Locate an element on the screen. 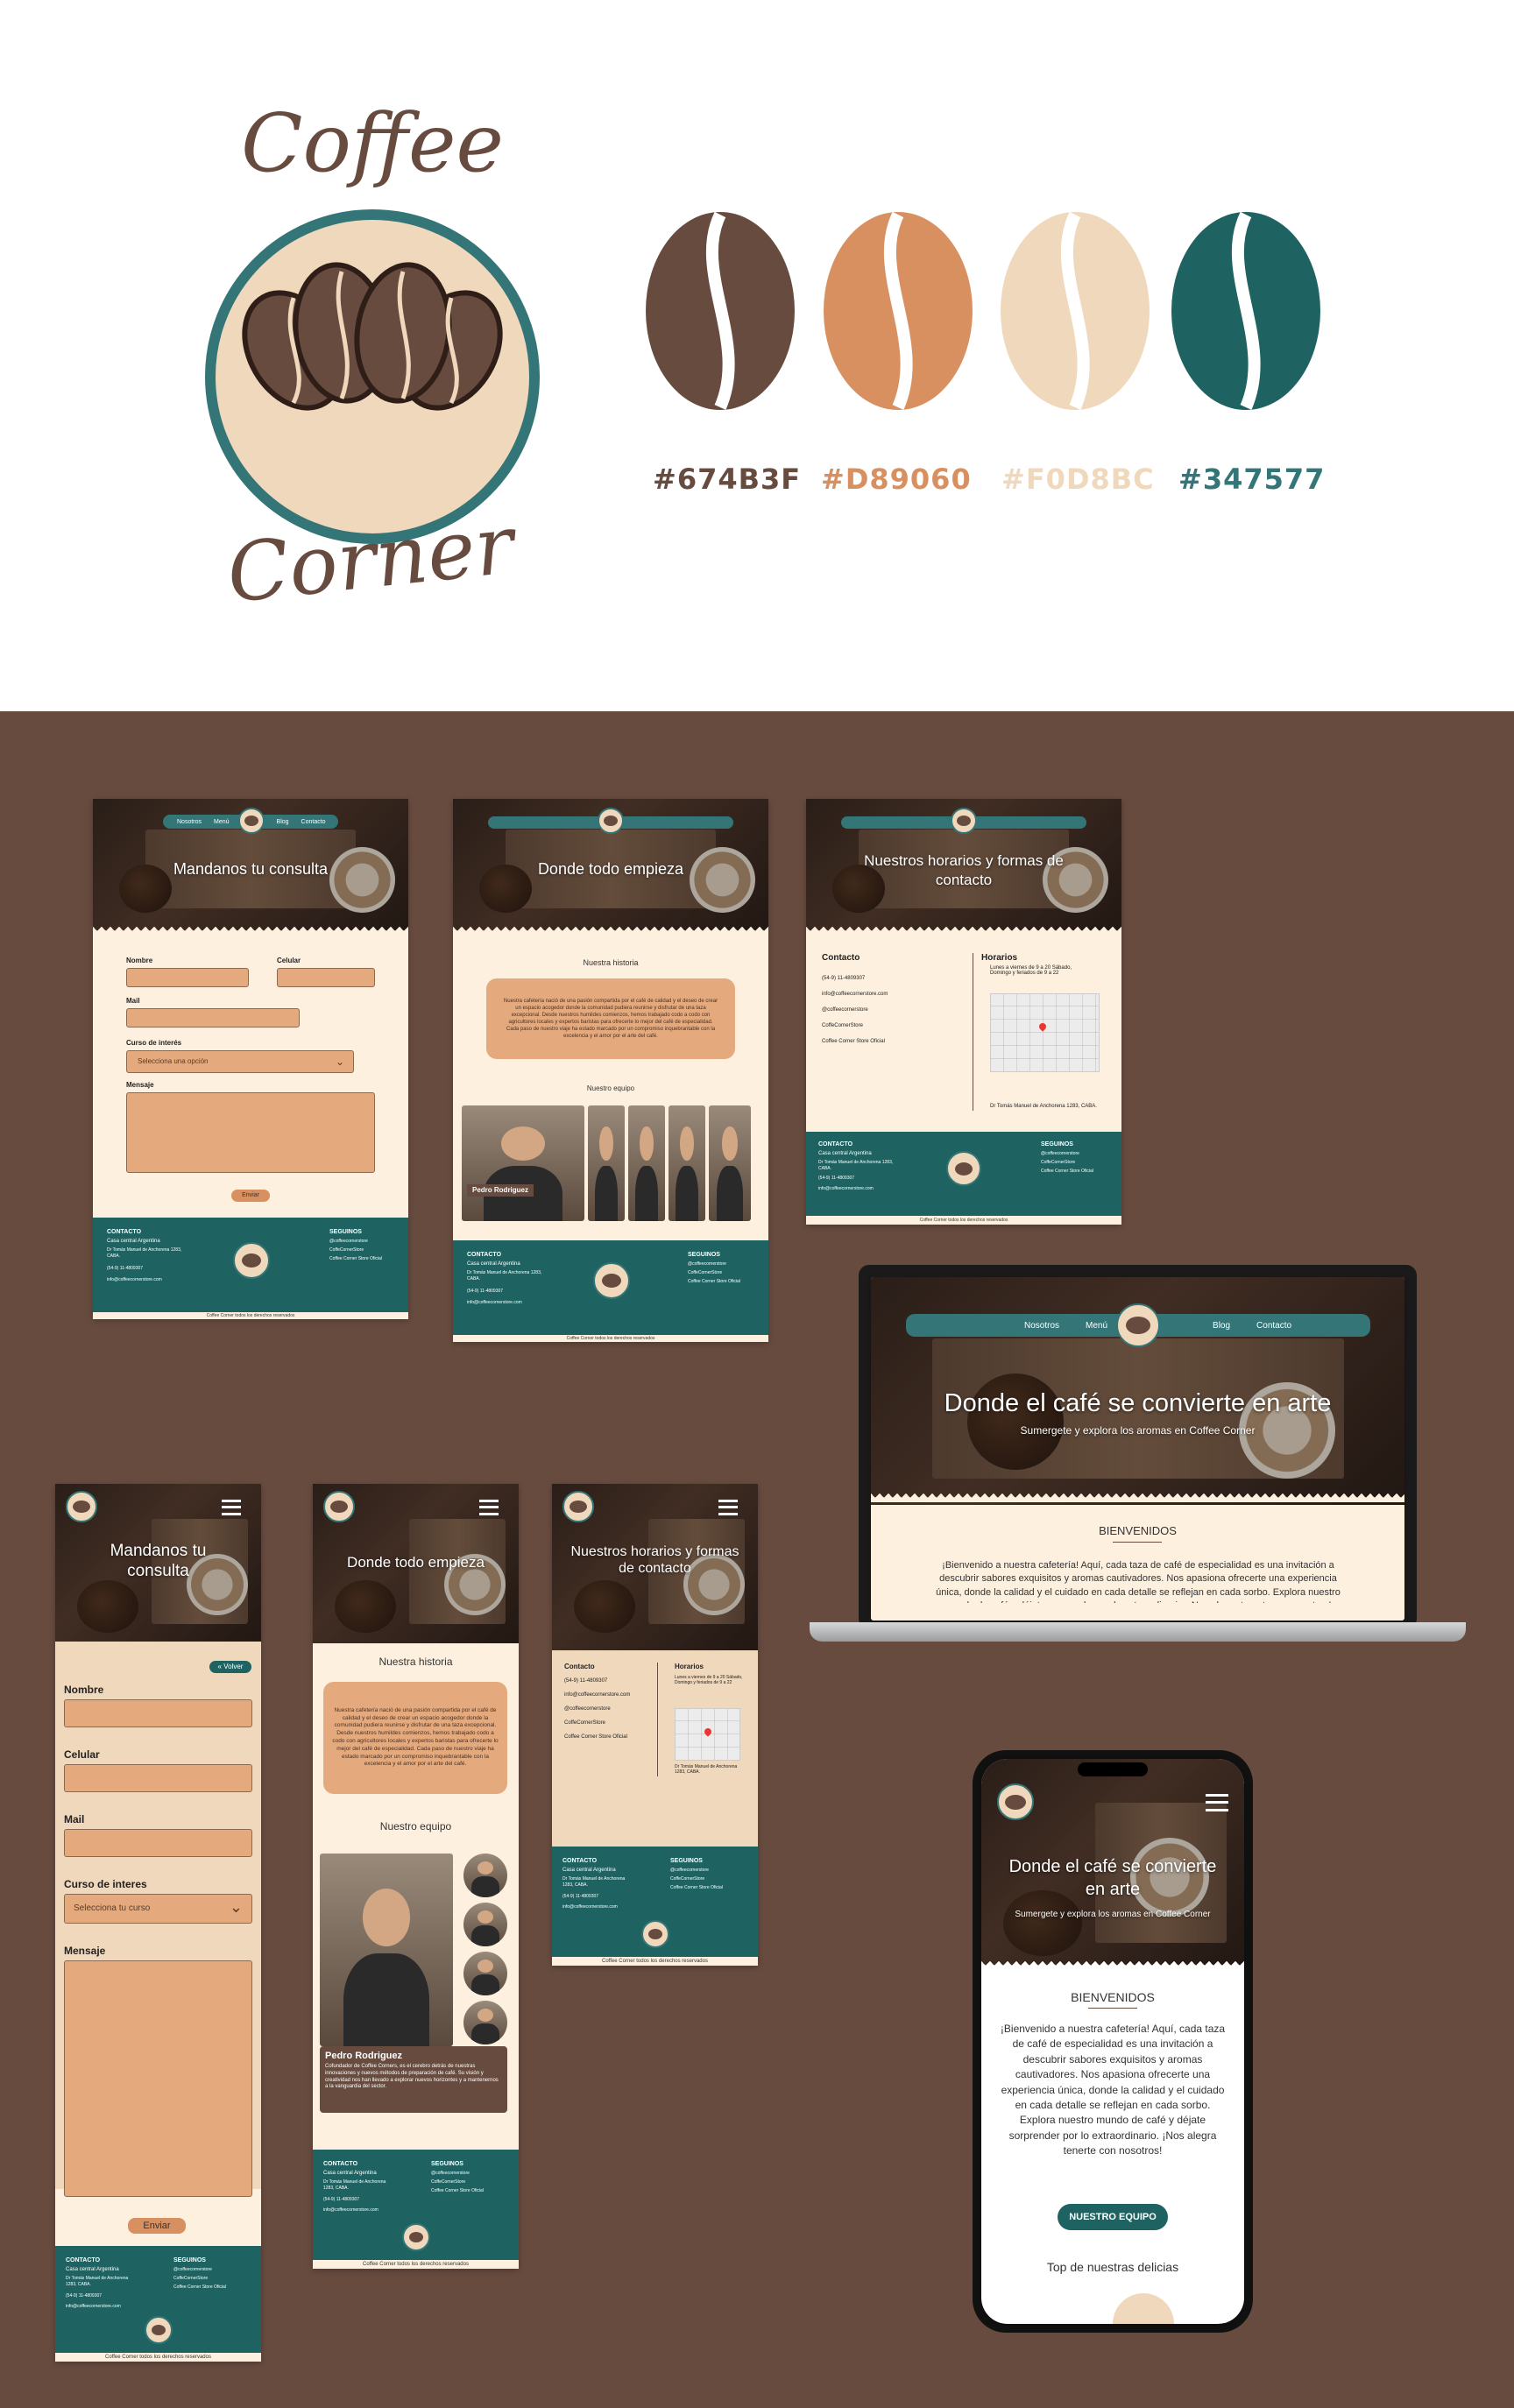 The width and height of the screenshot is (1514, 2408). back-icon: « is located at coordinates (219, 1666).